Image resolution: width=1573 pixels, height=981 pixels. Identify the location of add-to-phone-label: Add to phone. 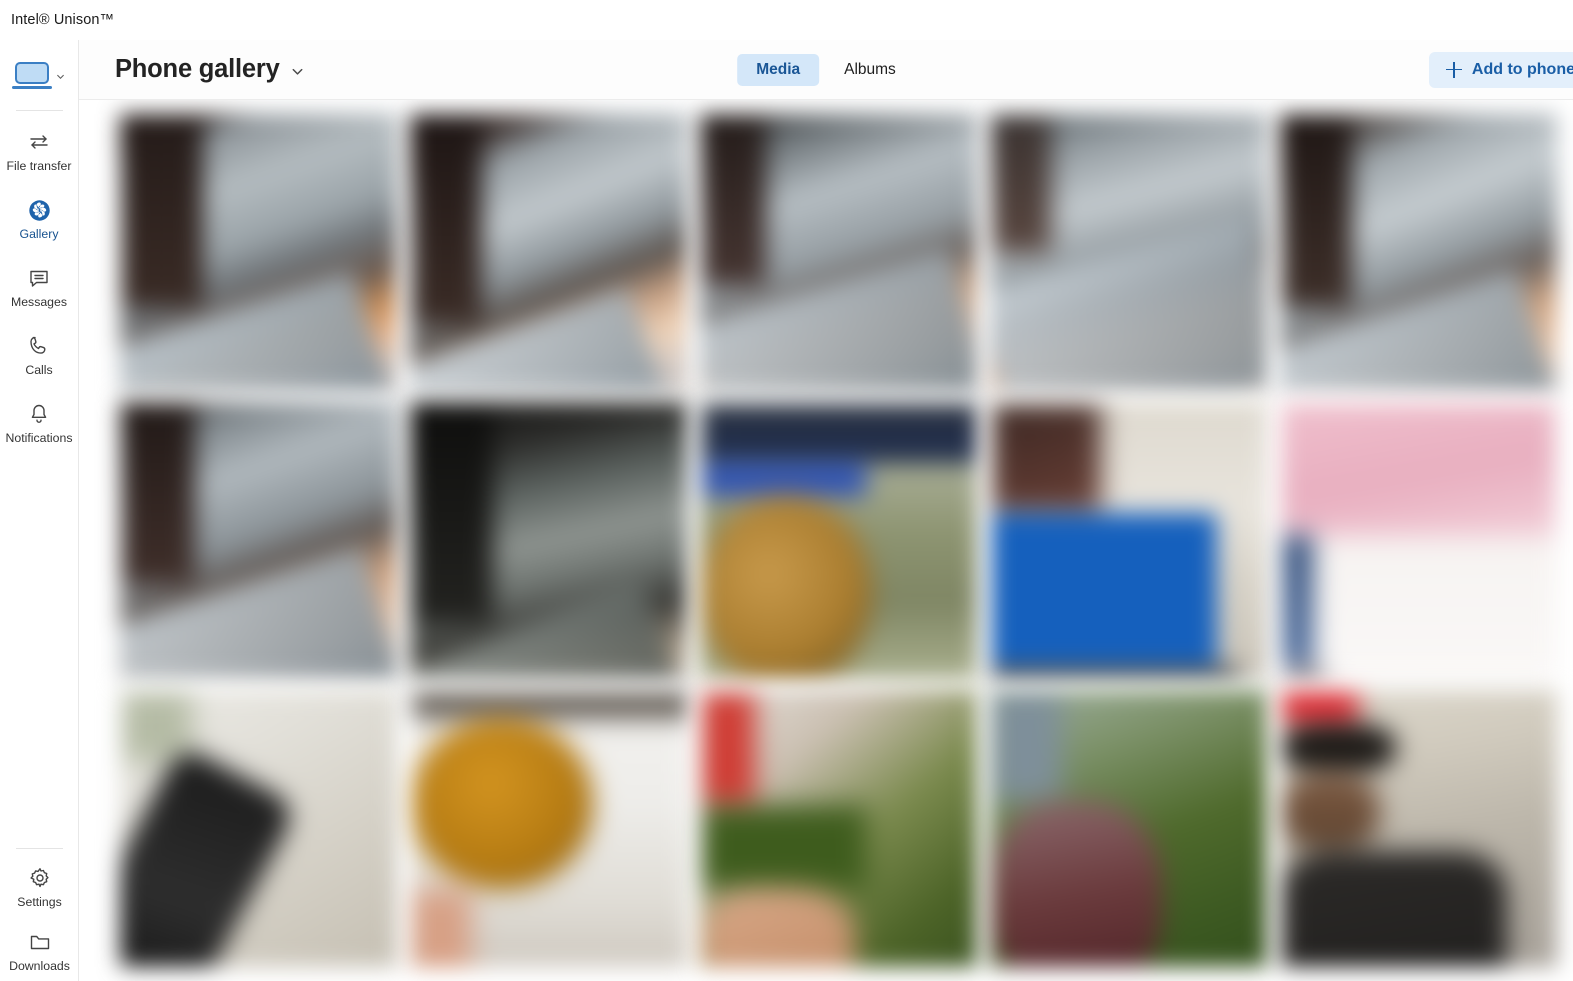
(1522, 69).